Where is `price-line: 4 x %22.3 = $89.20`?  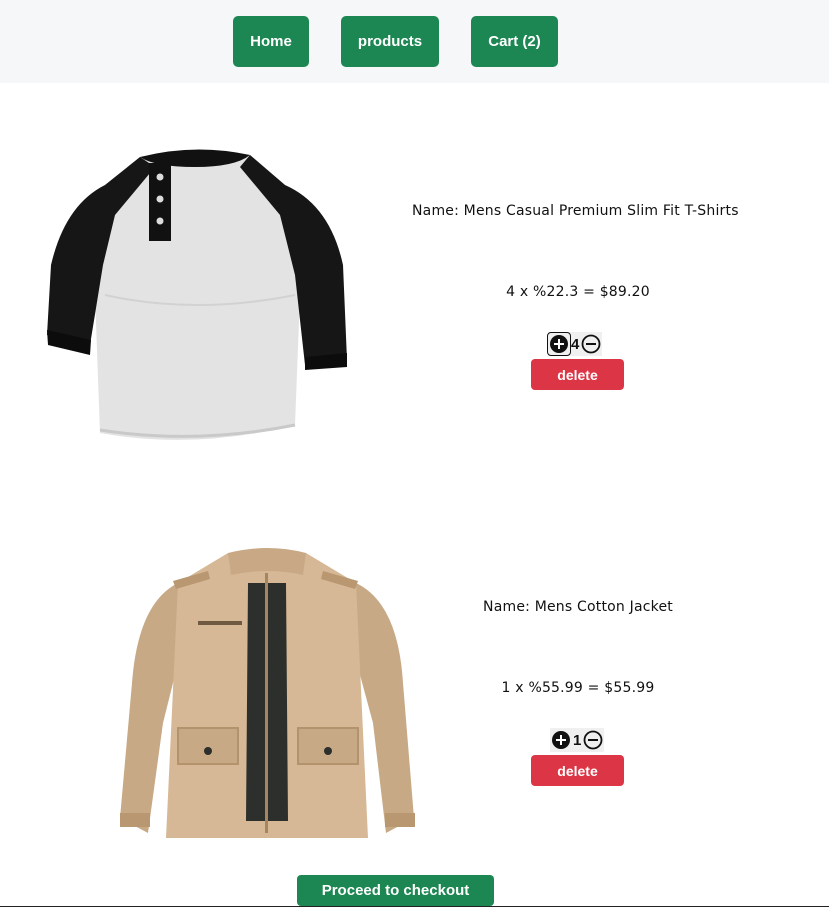 price-line: 4 x %22.3 = $89.20 is located at coordinates (578, 292).